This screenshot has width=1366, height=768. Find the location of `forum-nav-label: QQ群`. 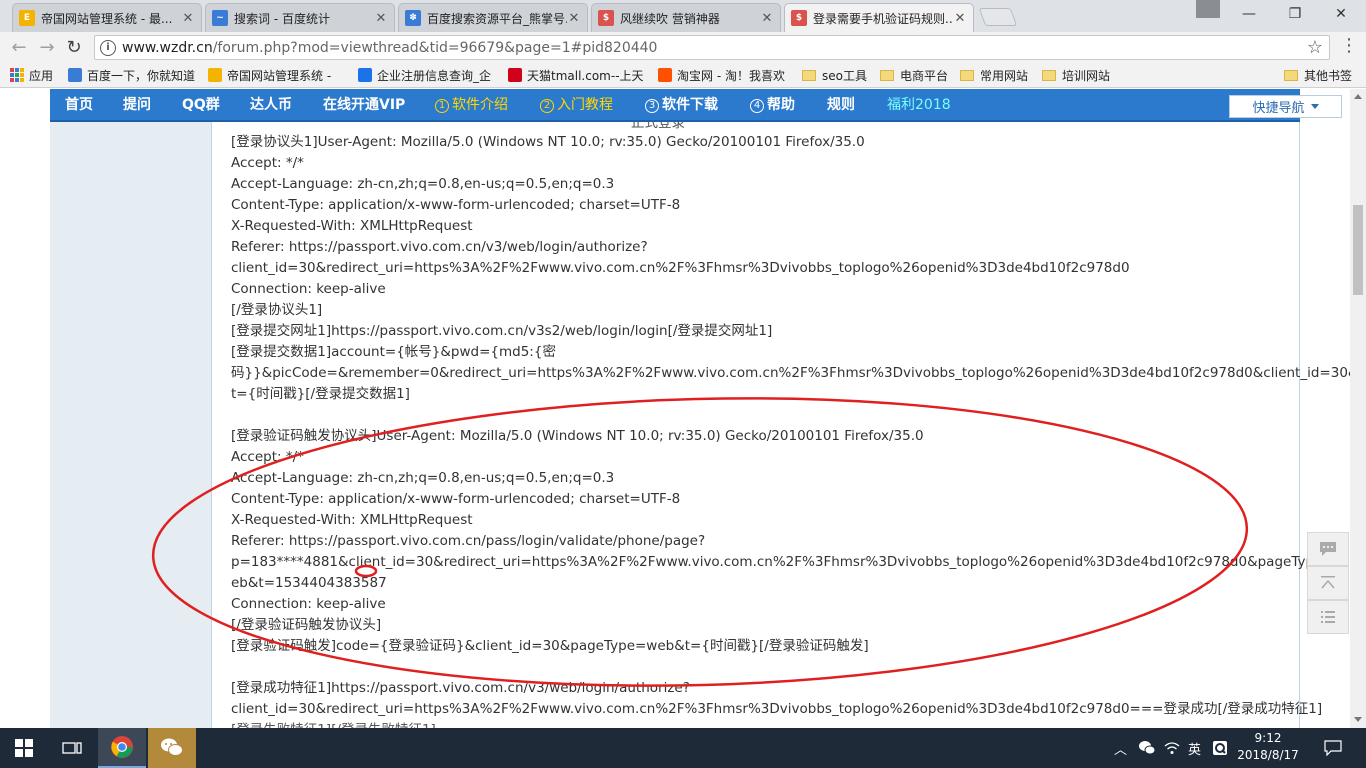

forum-nav-label: QQ群 is located at coordinates (201, 105).